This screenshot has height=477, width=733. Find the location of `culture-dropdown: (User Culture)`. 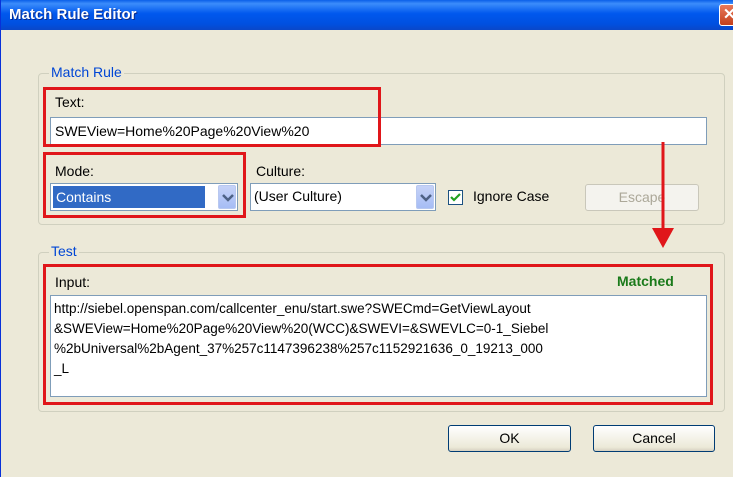

culture-dropdown: (User Culture) is located at coordinates (343, 197).